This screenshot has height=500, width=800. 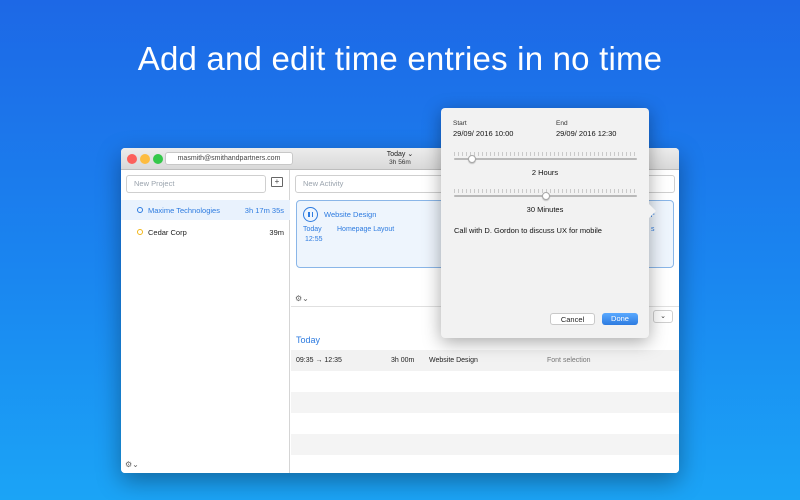 I want to click on end-datetime-field: 29/09/ 2016 12:30, so click(x=586, y=133).